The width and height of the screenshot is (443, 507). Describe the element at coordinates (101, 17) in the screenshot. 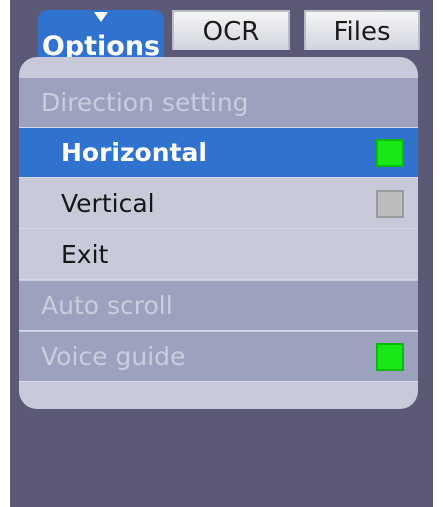

I see `dropdown-arrow-icon` at that location.